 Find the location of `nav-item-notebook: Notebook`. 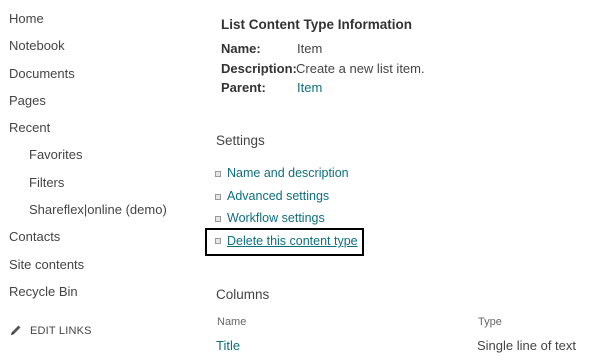

nav-item-notebook: Notebook is located at coordinates (37, 45).